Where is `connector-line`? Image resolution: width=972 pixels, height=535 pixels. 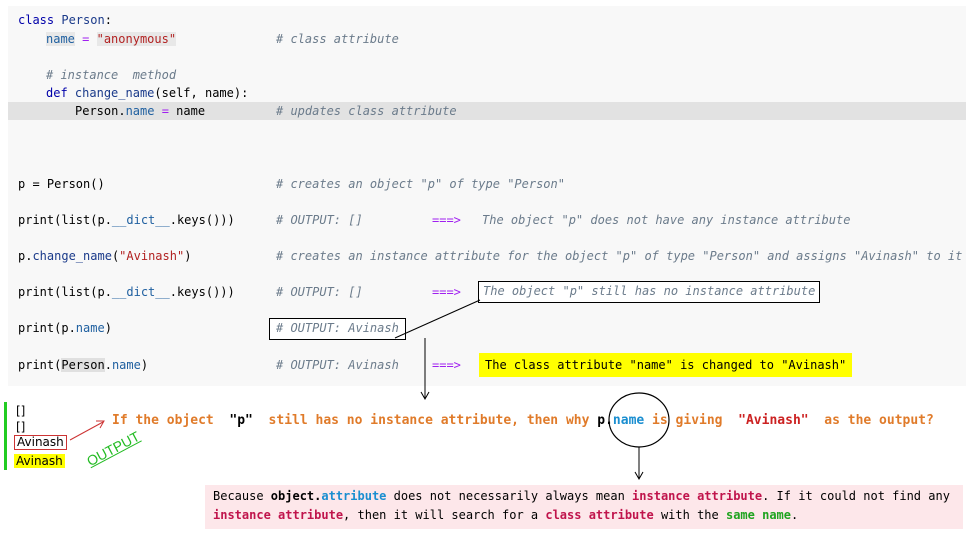 connector-line is located at coordinates (437, 319).